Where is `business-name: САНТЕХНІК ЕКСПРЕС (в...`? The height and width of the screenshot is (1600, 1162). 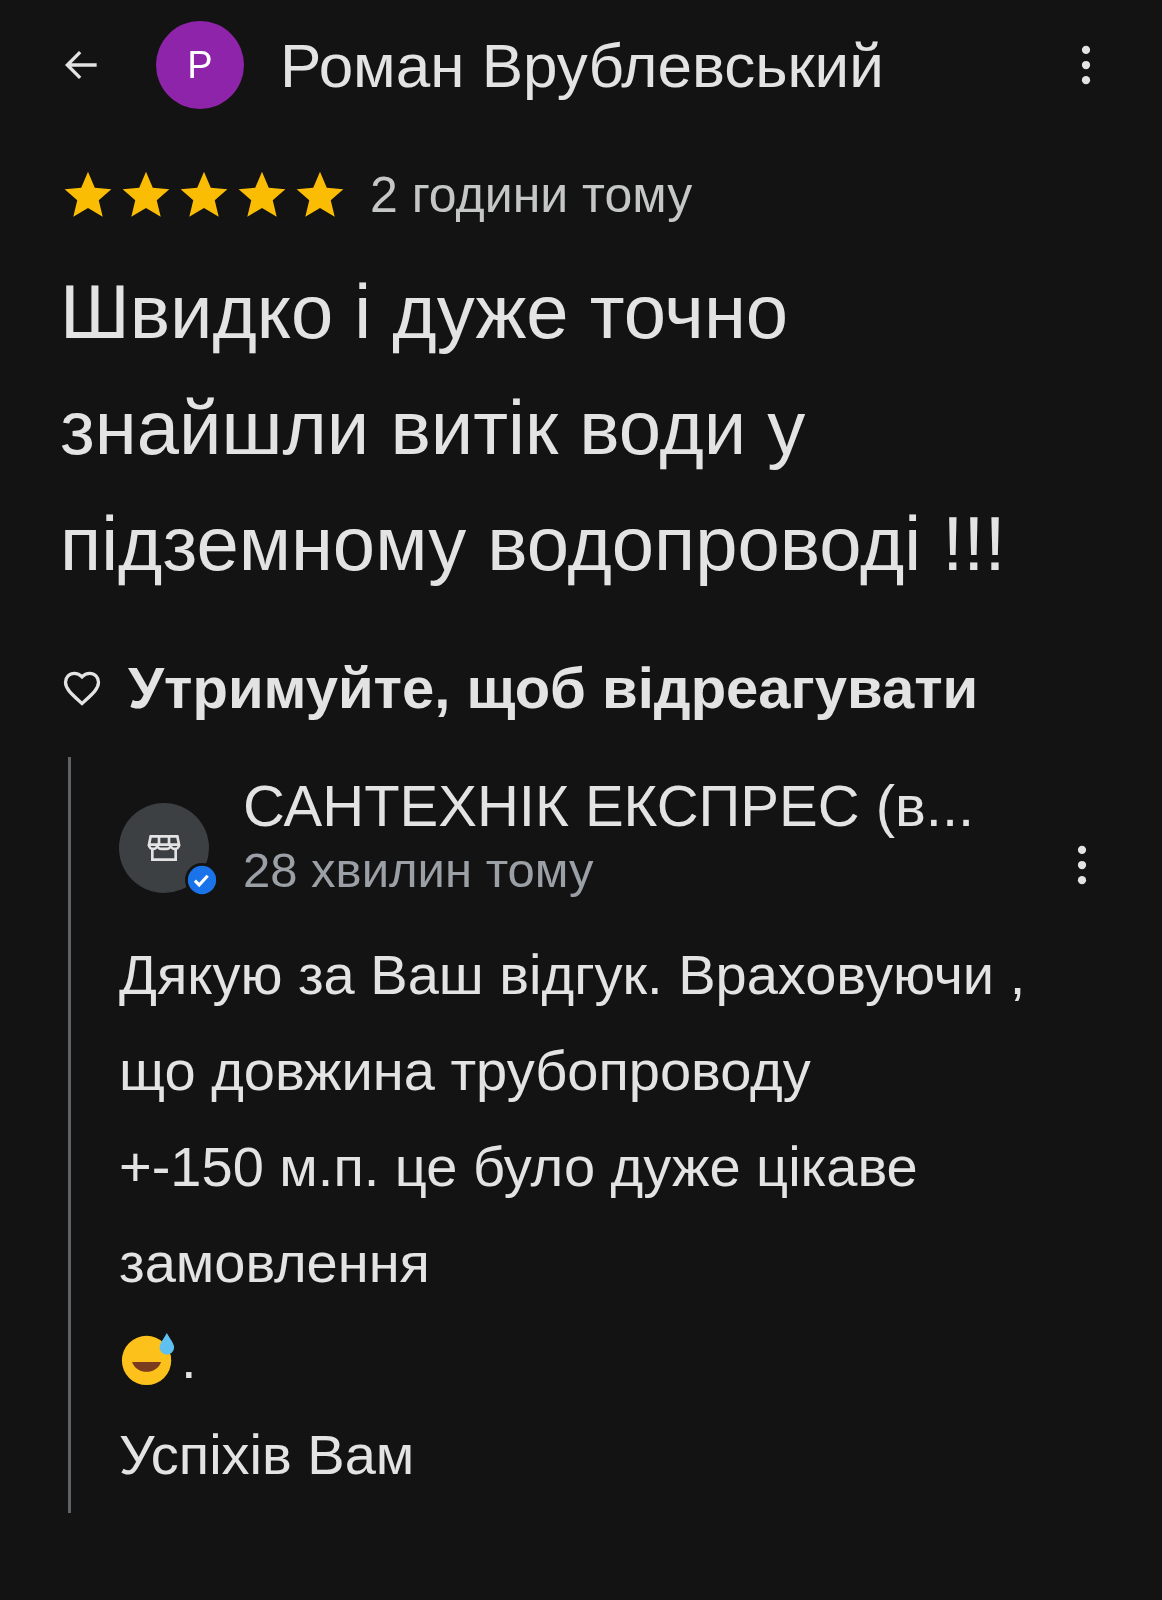 business-name: САНТЕХНІК ЕКСПРЕС (в... is located at coordinates (609, 806).